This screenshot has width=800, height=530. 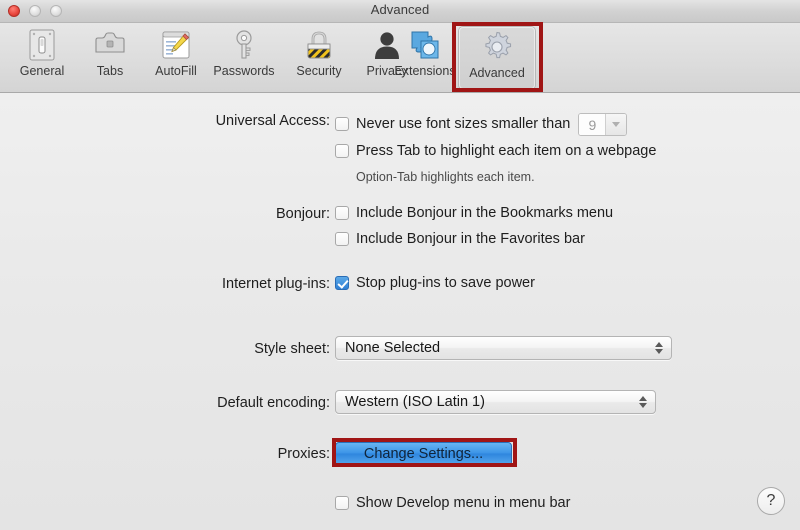 I want to click on default-encoding-popup: Western (ISO Latin 1), so click(x=495, y=402).